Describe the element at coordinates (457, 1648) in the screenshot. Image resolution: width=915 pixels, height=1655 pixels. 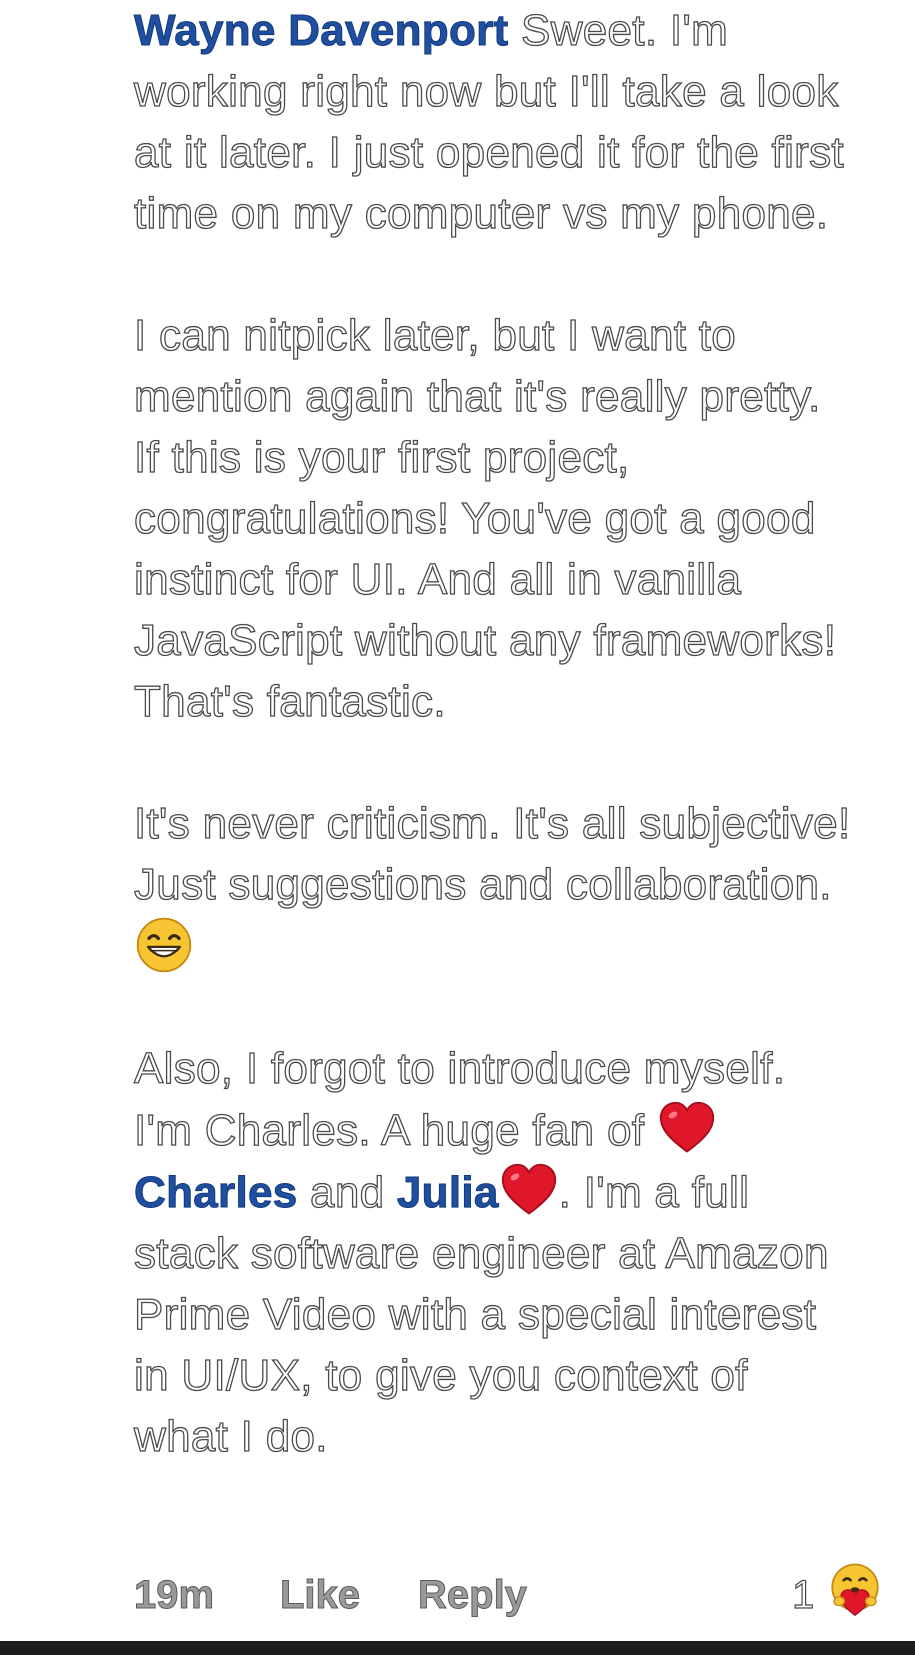
I see `bottom-bar` at that location.